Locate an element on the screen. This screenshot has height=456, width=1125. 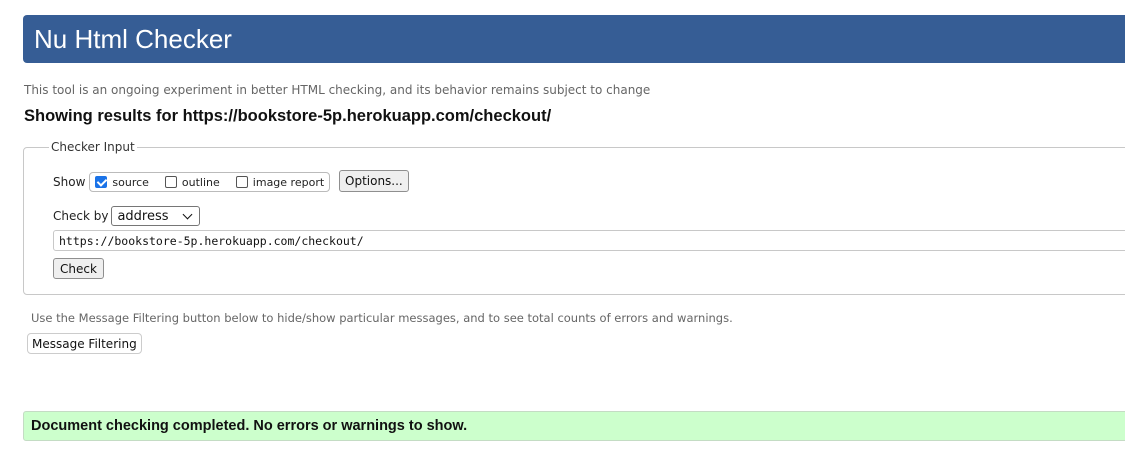
header-bar: Nu Html Checker is located at coordinates (574, 39).